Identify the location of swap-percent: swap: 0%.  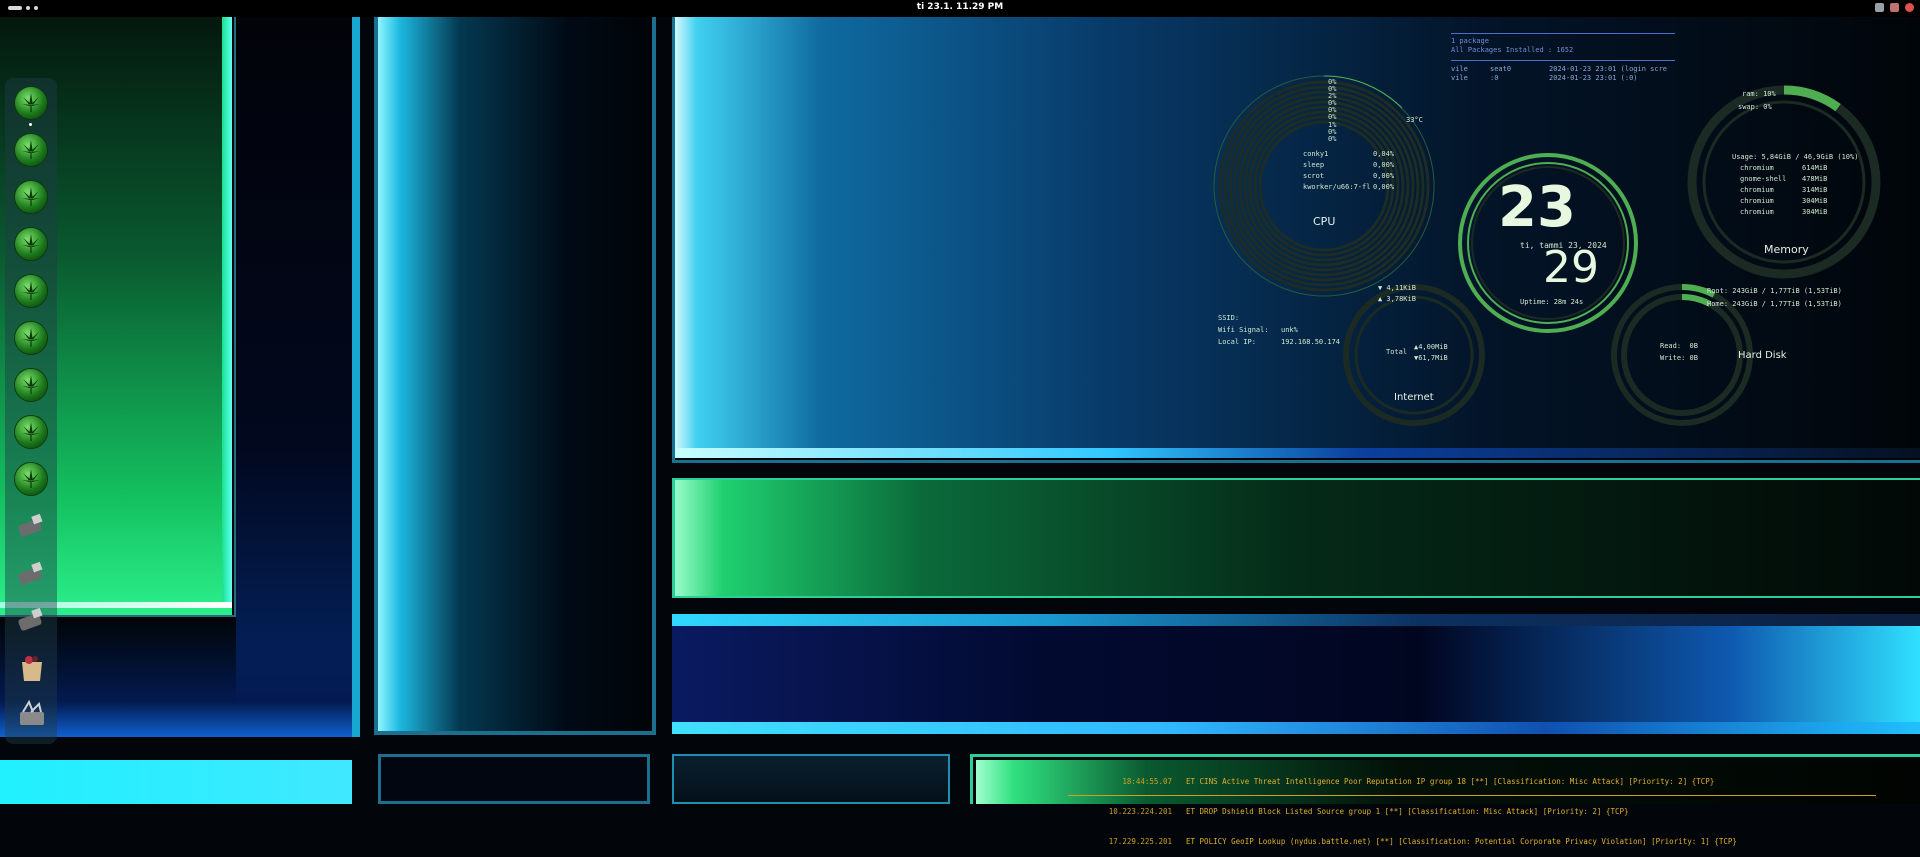
(1755, 107).